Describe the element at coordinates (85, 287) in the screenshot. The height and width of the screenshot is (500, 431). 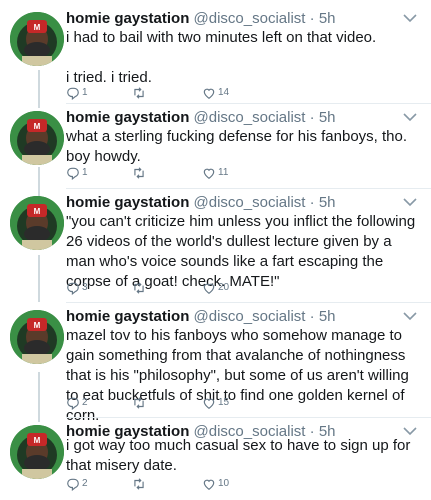
I see `reply-count: 3` at that location.